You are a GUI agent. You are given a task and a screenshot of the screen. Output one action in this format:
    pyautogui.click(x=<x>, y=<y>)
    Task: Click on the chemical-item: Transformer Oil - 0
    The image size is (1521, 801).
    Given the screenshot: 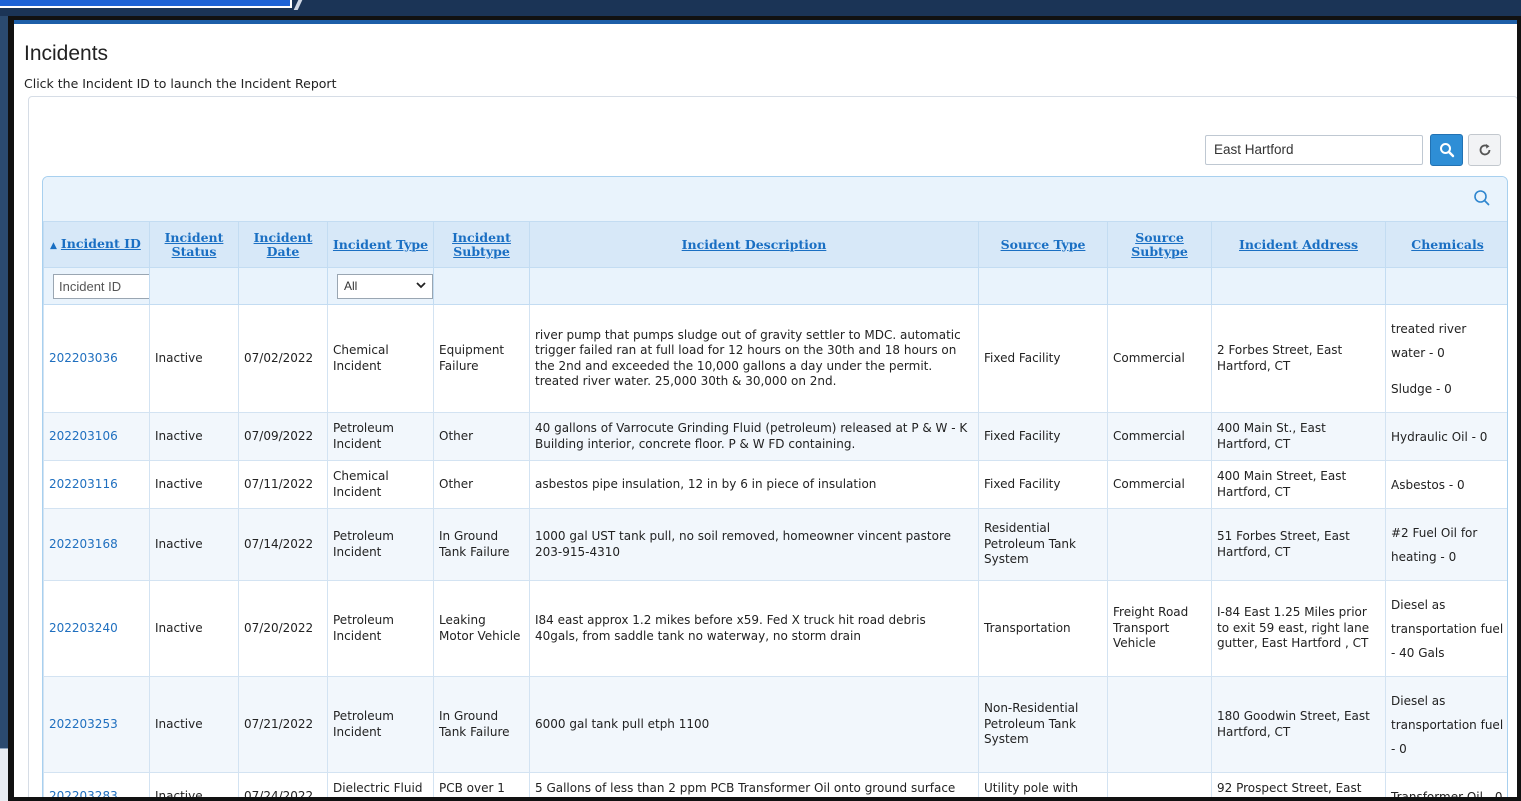 What is the action you would take?
    pyautogui.click(x=1447, y=793)
    